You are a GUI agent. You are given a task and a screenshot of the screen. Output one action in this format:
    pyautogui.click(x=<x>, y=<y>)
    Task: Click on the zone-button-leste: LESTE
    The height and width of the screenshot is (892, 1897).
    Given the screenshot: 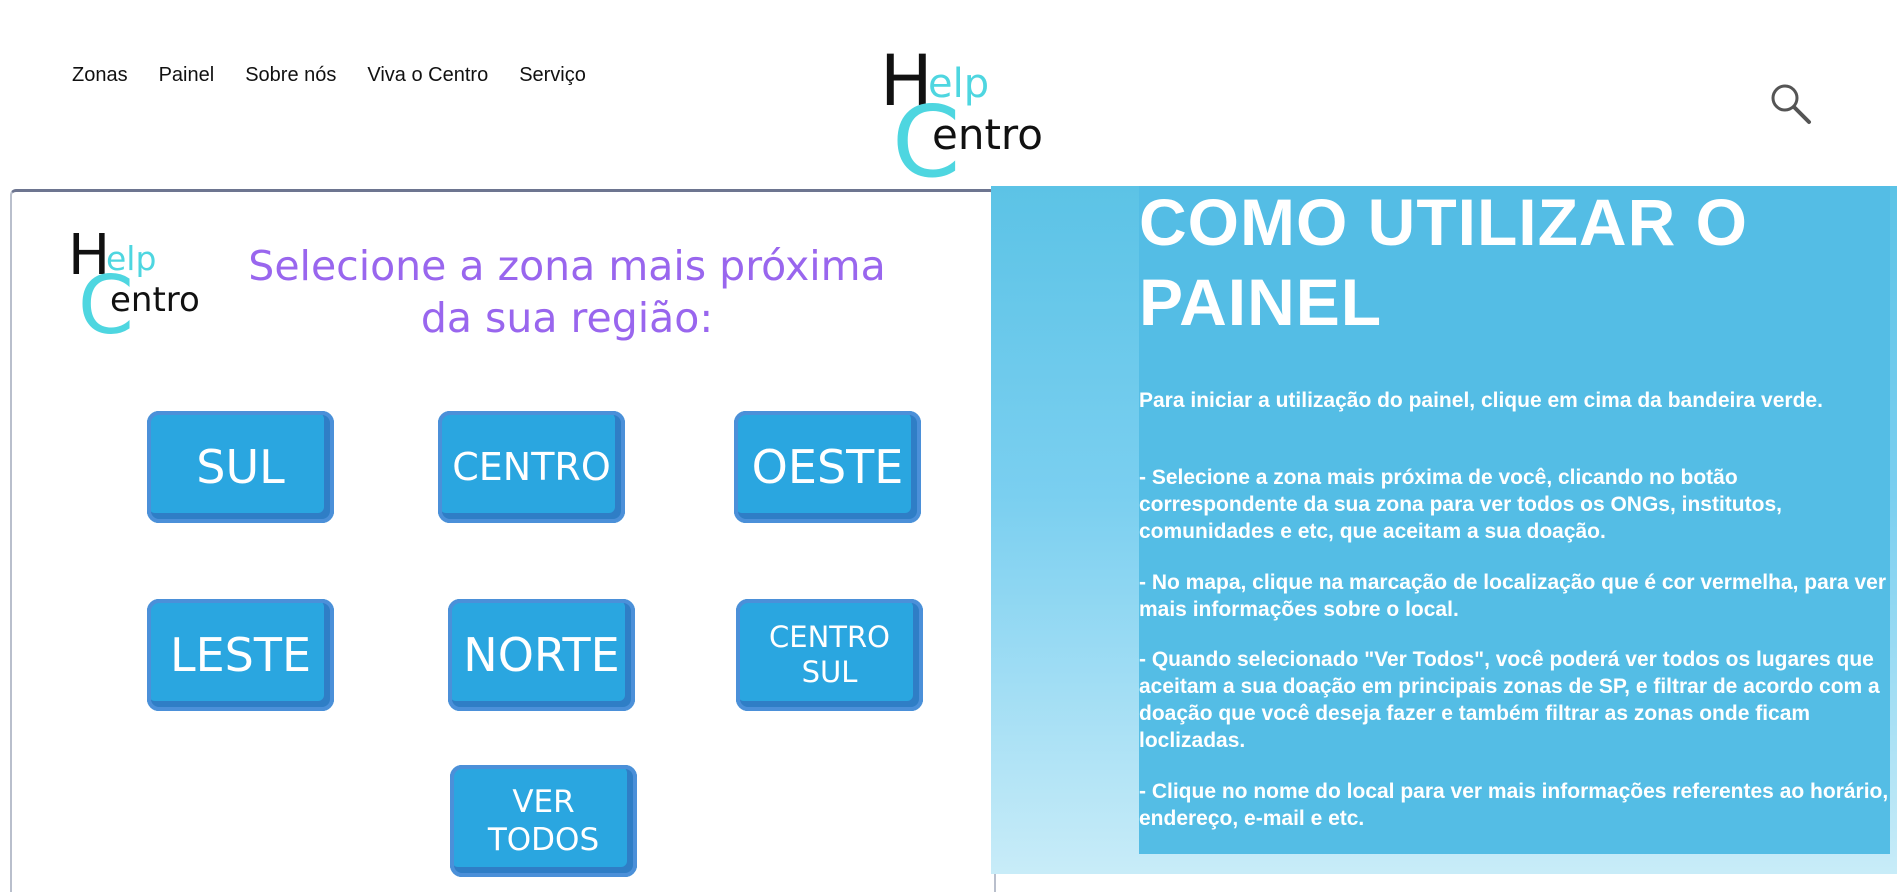 What is the action you would take?
    pyautogui.click(x=240, y=655)
    